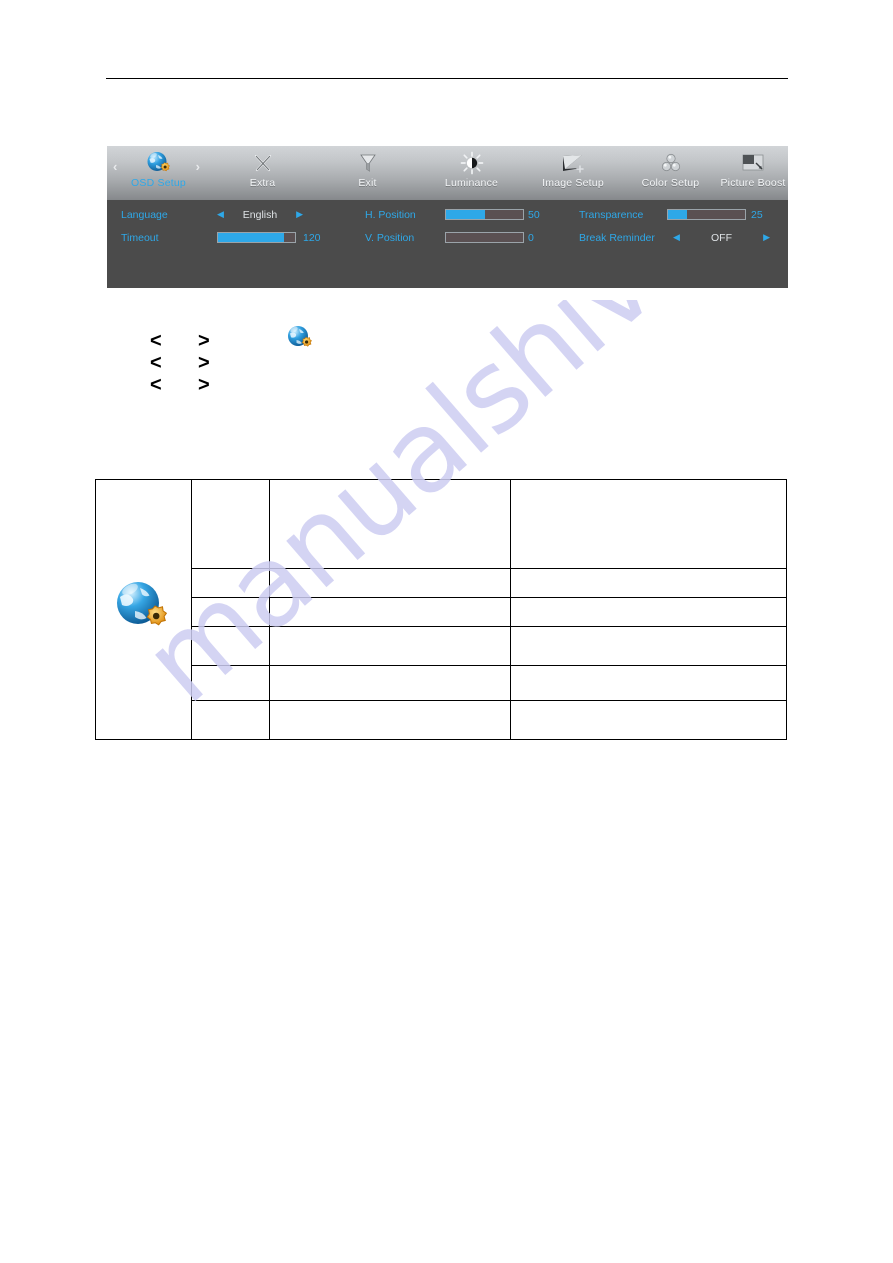 The width and height of the screenshot is (893, 1263). I want to click on exit-arrow-icon, so click(368, 163).